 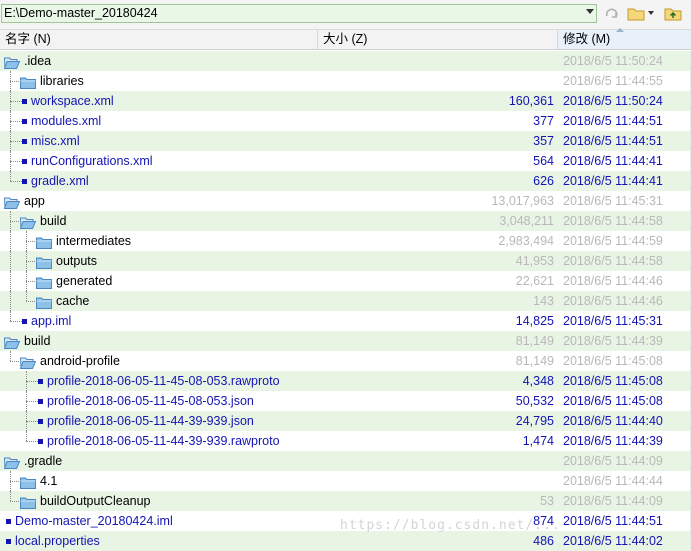 I want to click on path-dropdown-arrow-icon, so click(x=590, y=11).